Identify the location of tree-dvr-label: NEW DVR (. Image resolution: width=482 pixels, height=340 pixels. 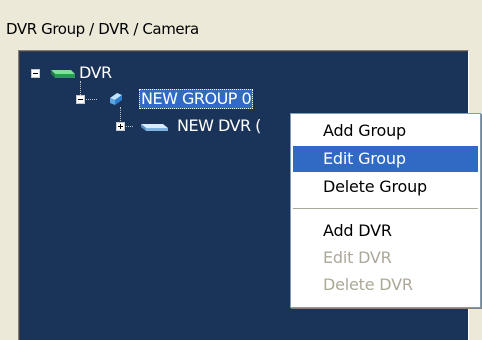
(219, 126).